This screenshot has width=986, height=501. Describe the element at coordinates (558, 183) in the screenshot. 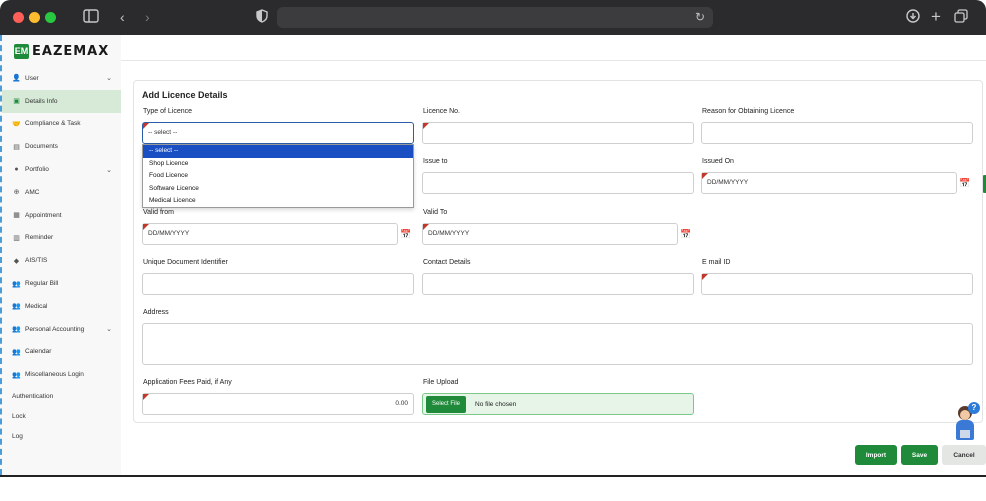

I see `issue-to-input` at that location.